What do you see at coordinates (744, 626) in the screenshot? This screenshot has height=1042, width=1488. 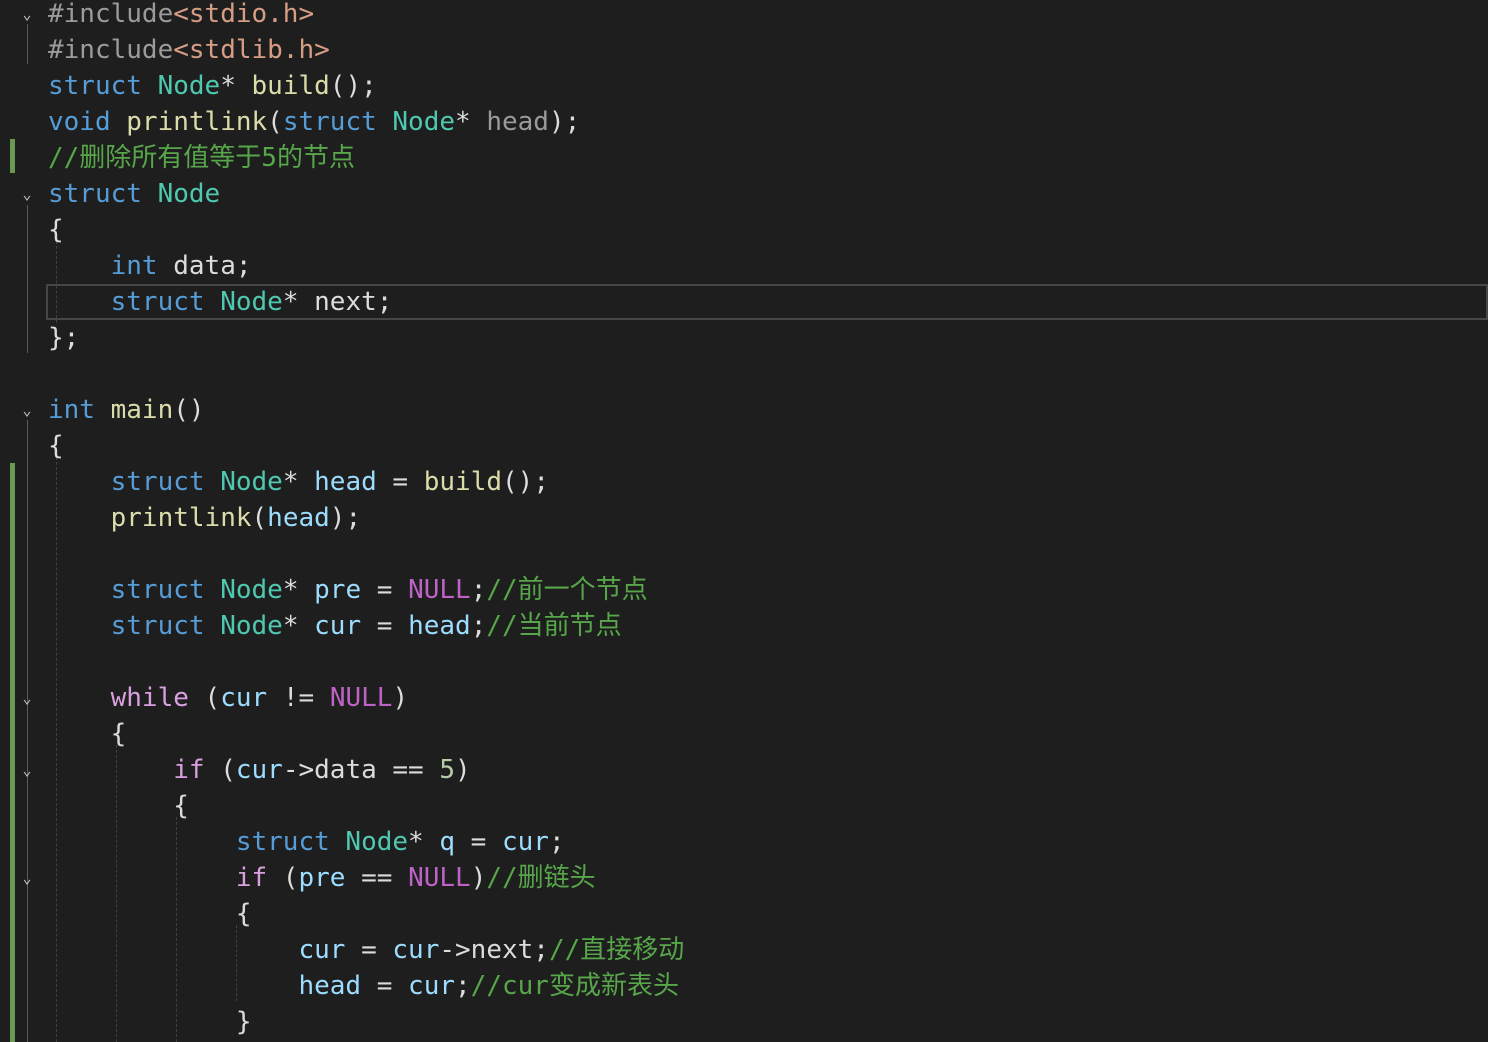 I see `code-line: struct Node* cur = head;//当前节点` at bounding box center [744, 626].